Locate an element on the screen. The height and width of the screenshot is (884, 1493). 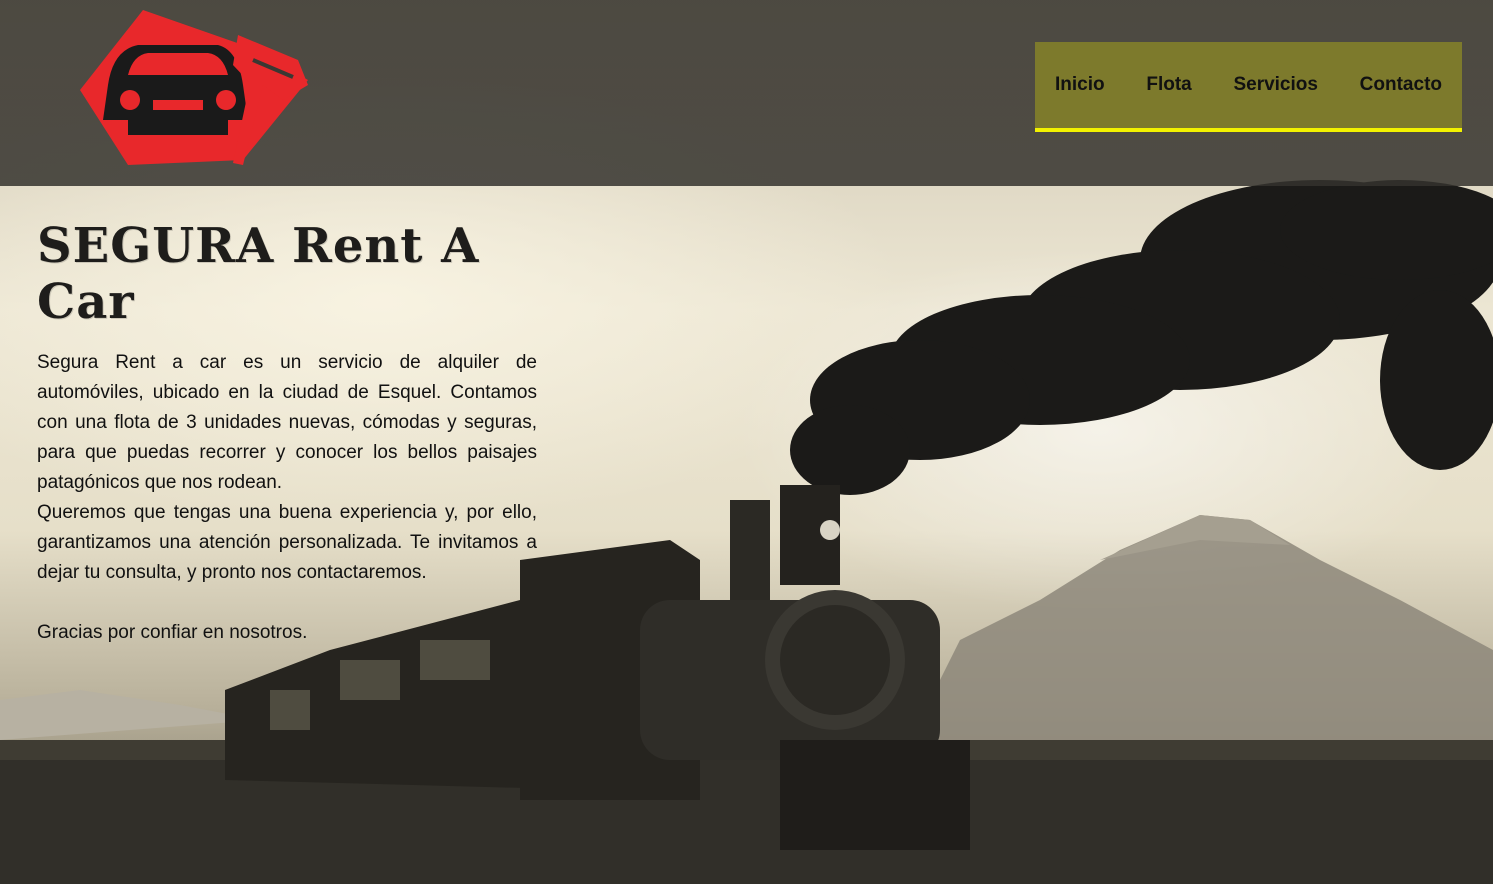
nav-item-flota: Flota is located at coordinates (1168, 85).